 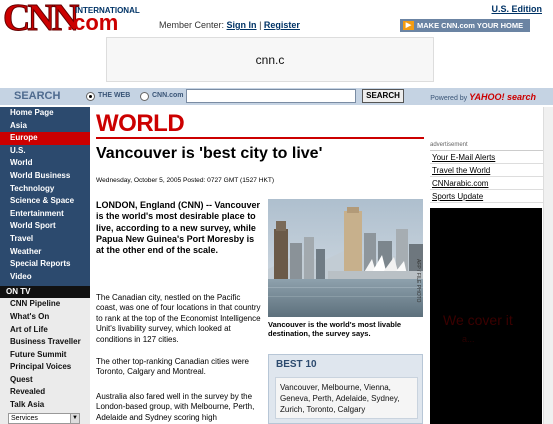 What do you see at coordinates (517, 9) in the screenshot?
I see `us-edition-link: U.S. Edition` at bounding box center [517, 9].